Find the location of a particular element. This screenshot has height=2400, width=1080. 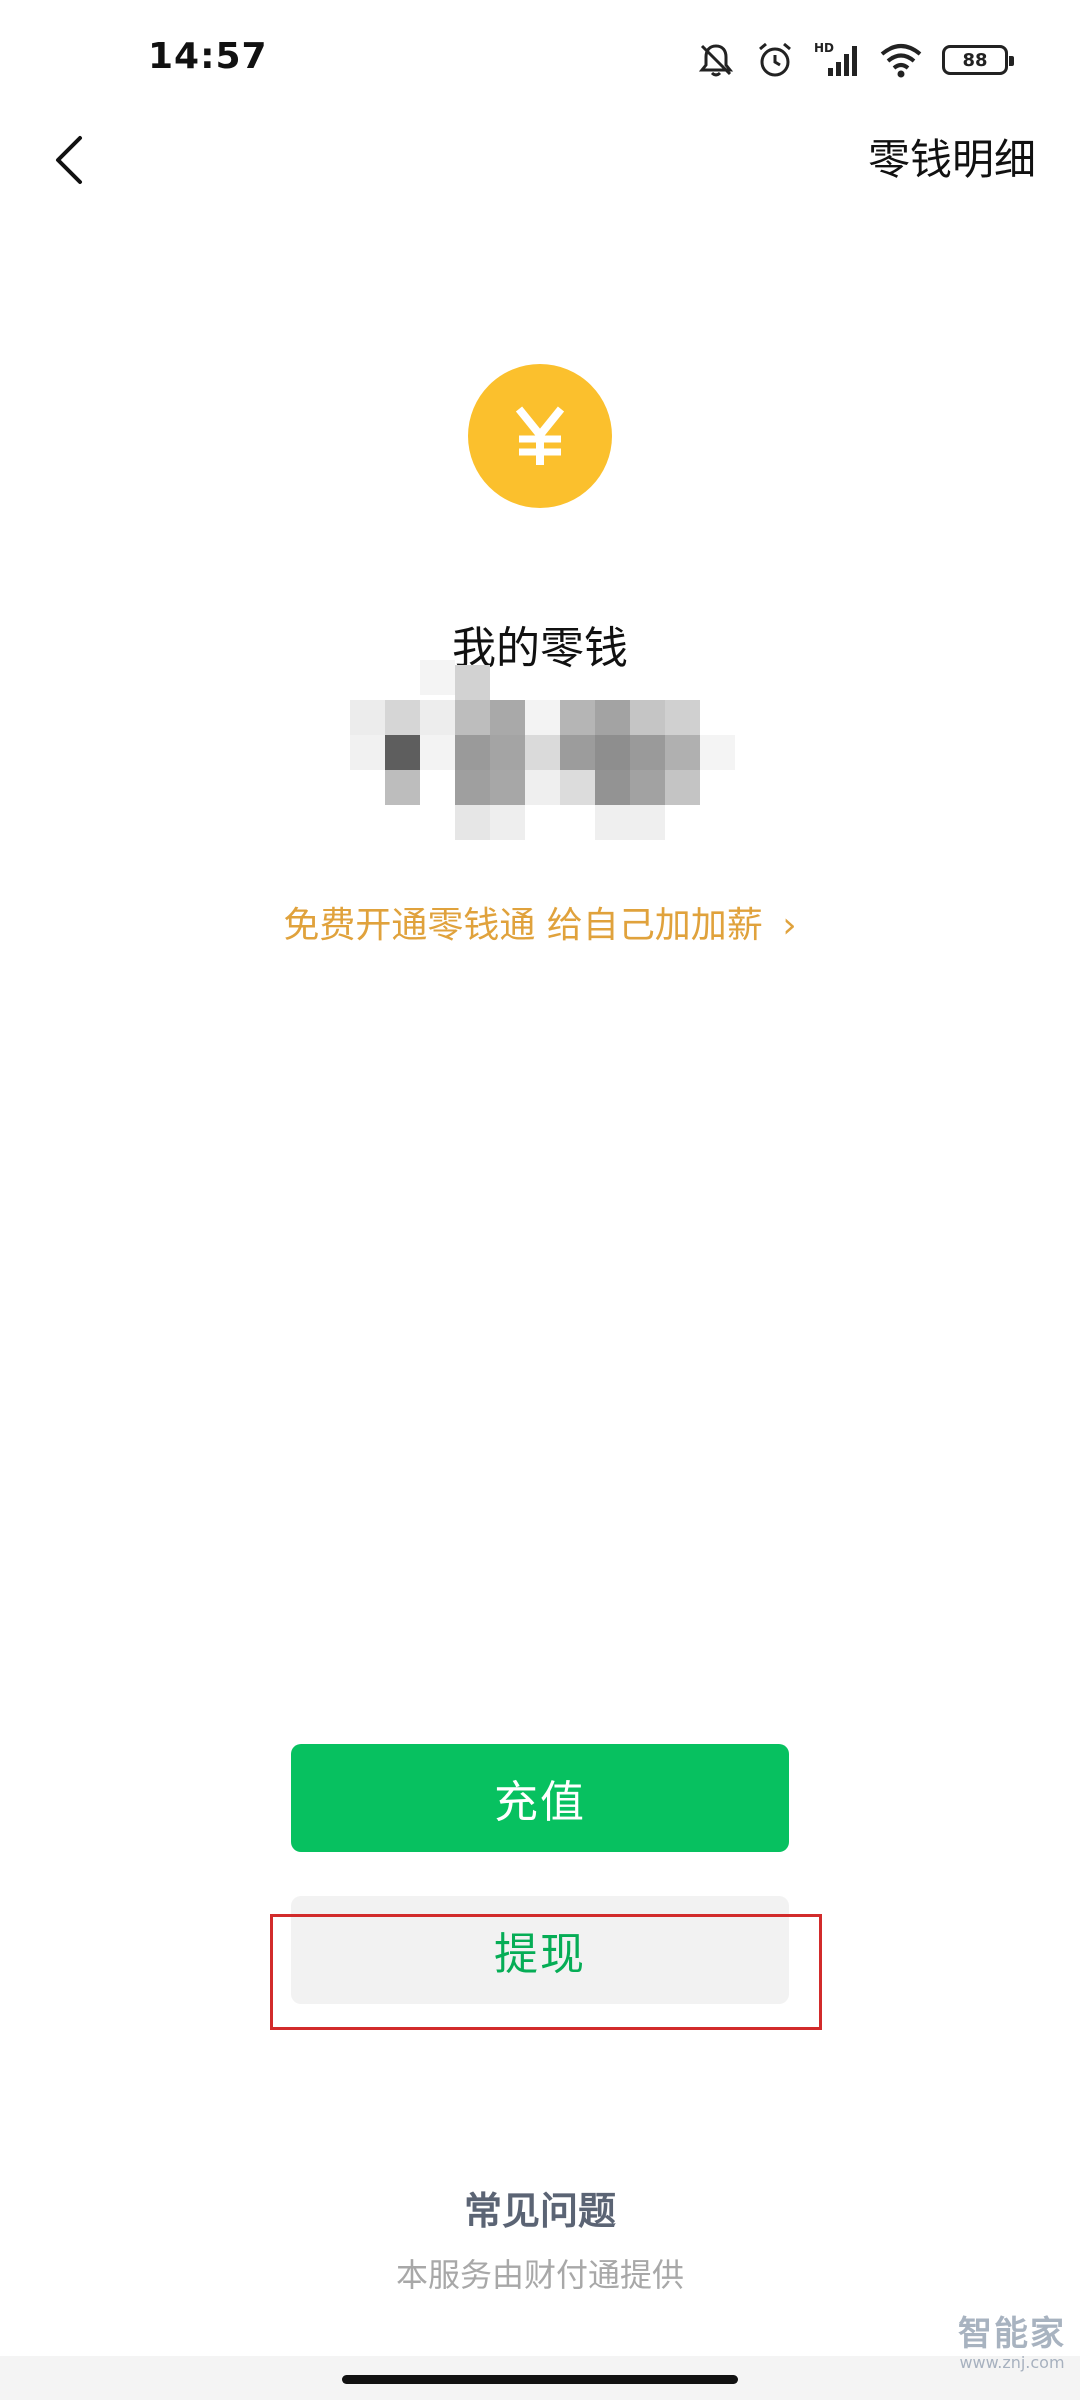

balance-details-link: 零钱明细 is located at coordinates (952, 156).